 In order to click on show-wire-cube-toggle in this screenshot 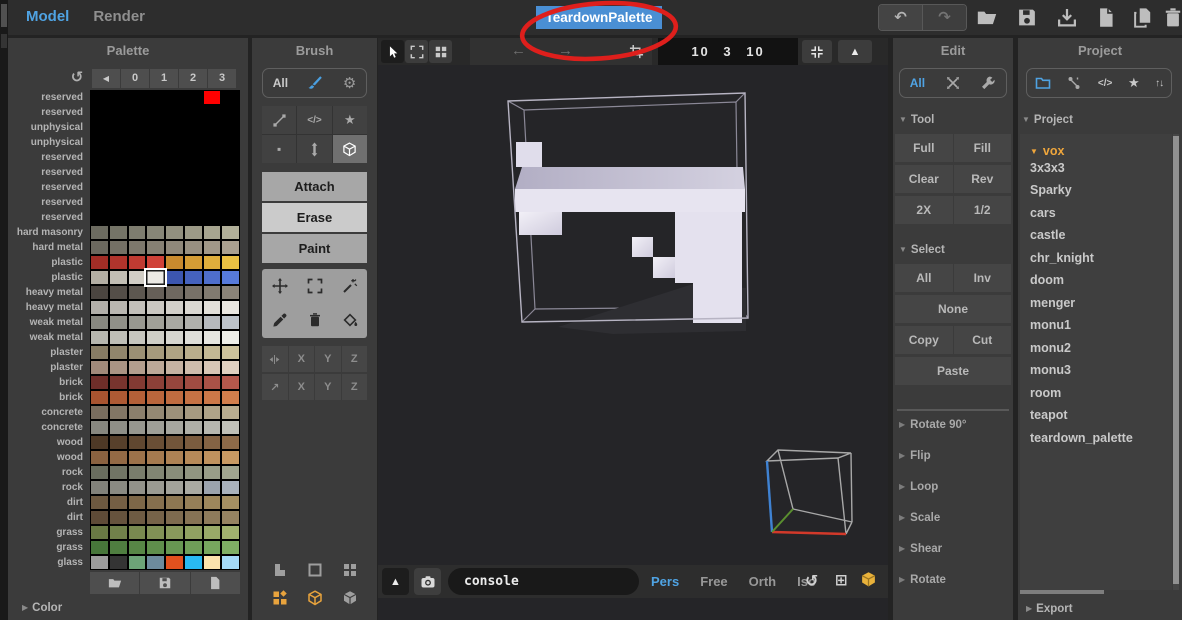, I will do `click(314, 598)`.